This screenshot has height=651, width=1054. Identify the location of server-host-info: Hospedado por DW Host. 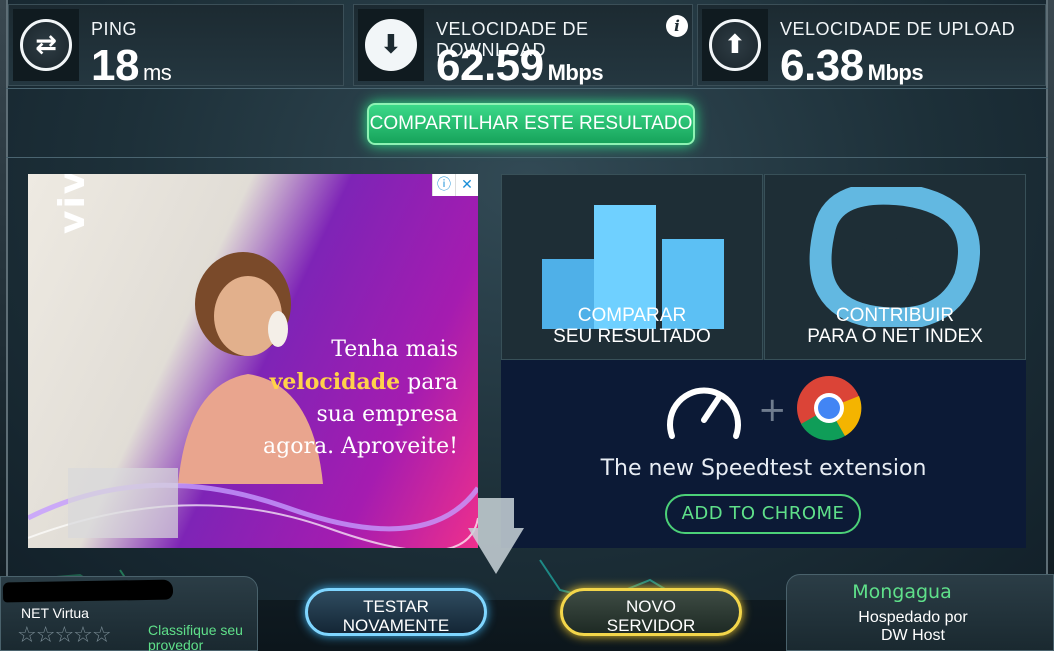
(913, 627).